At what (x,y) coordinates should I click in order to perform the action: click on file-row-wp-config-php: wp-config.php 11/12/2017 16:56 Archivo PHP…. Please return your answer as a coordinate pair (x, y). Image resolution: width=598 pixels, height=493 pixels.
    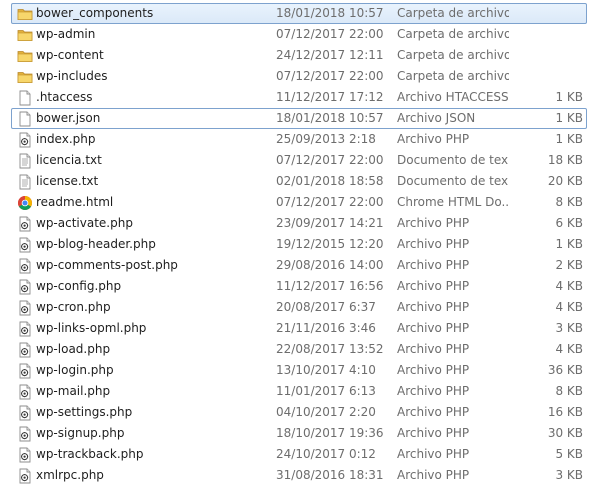
    Looking at the image, I should click on (299, 286).